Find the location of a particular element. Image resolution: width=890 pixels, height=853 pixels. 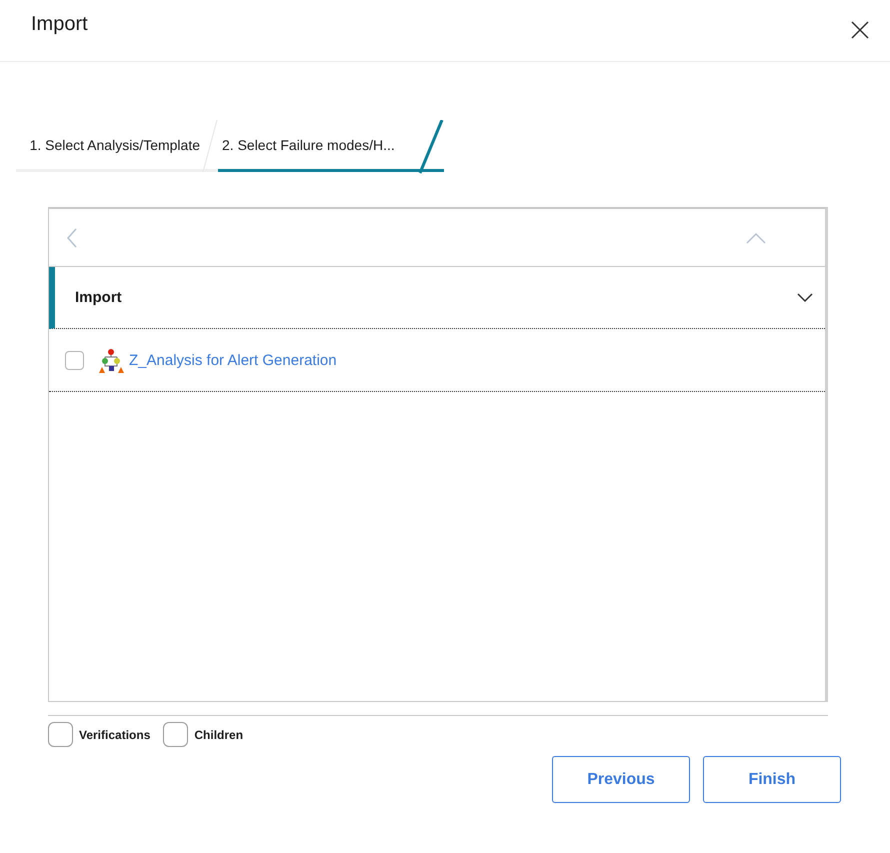

close-icon is located at coordinates (860, 30).